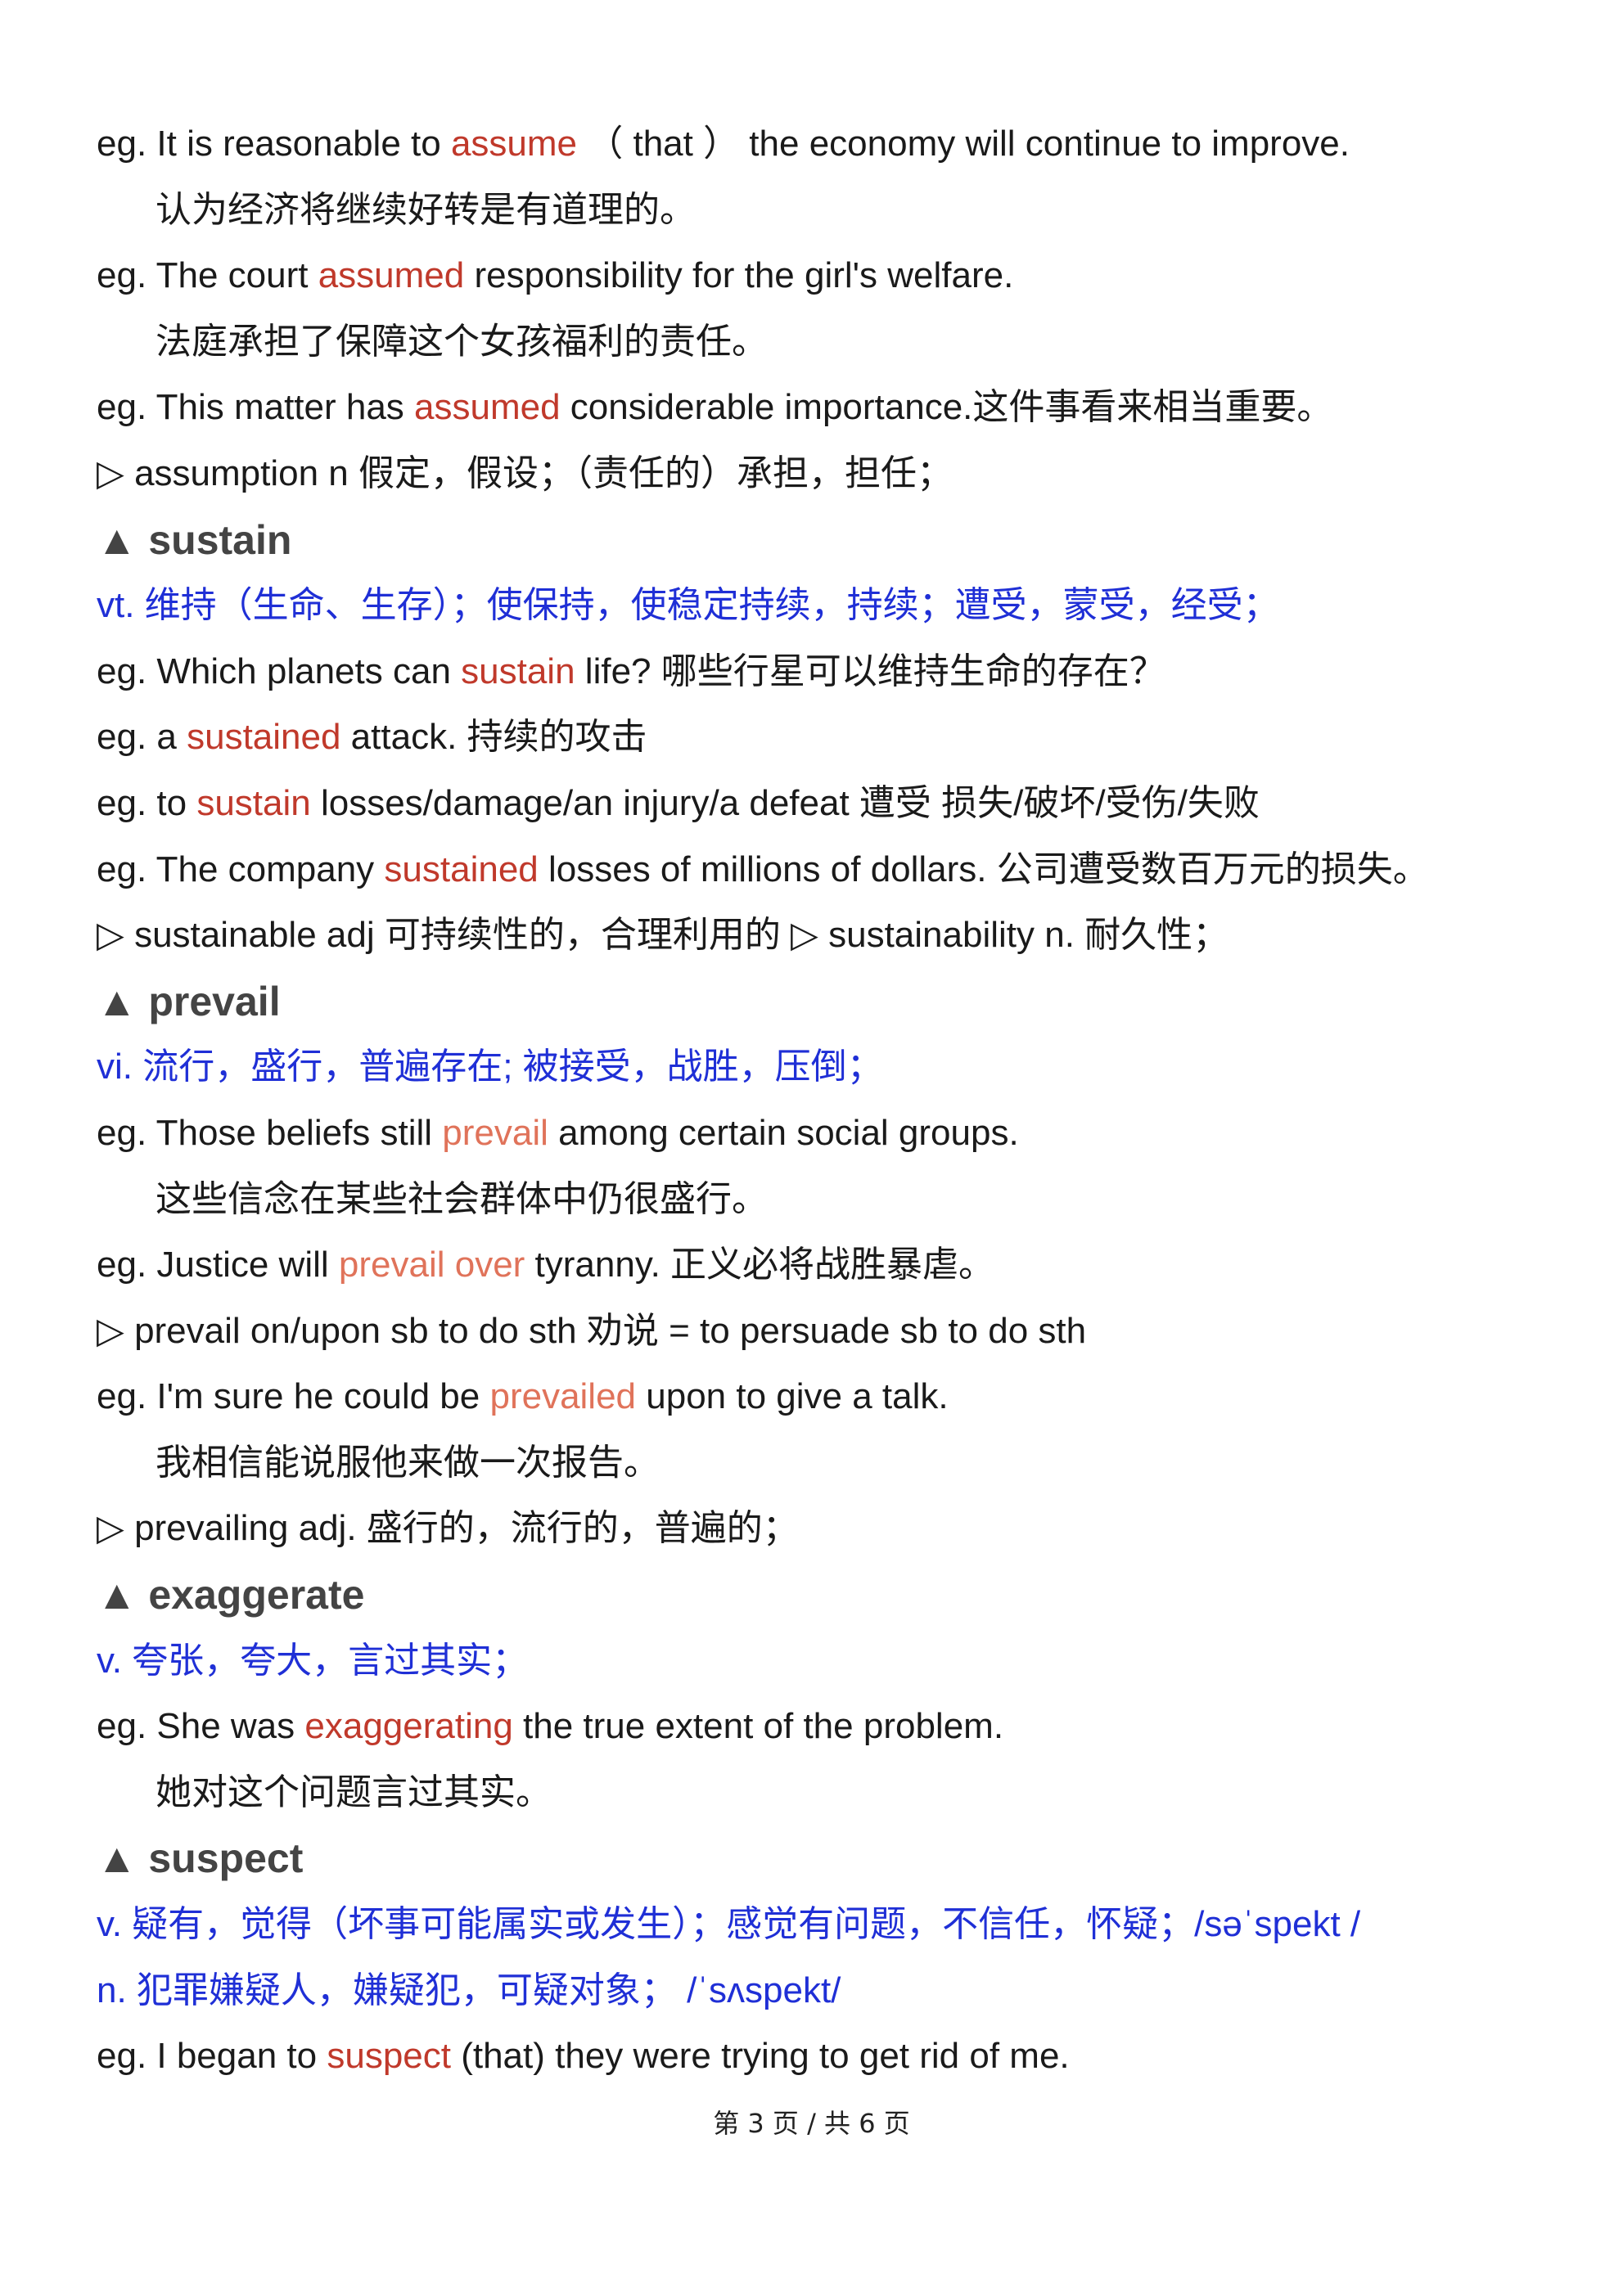 The width and height of the screenshot is (1623, 2296). I want to click on highlighted-word: suspect, so click(389, 2056).